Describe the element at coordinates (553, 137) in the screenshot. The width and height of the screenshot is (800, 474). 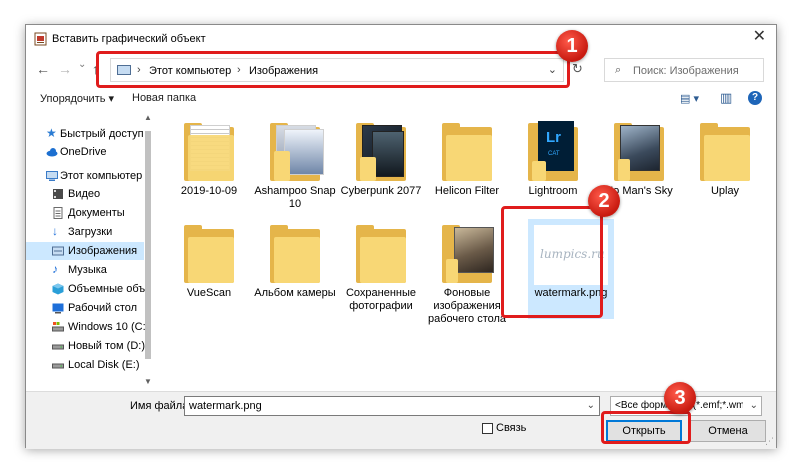
I see `lightroom-logo: Lr` at that location.